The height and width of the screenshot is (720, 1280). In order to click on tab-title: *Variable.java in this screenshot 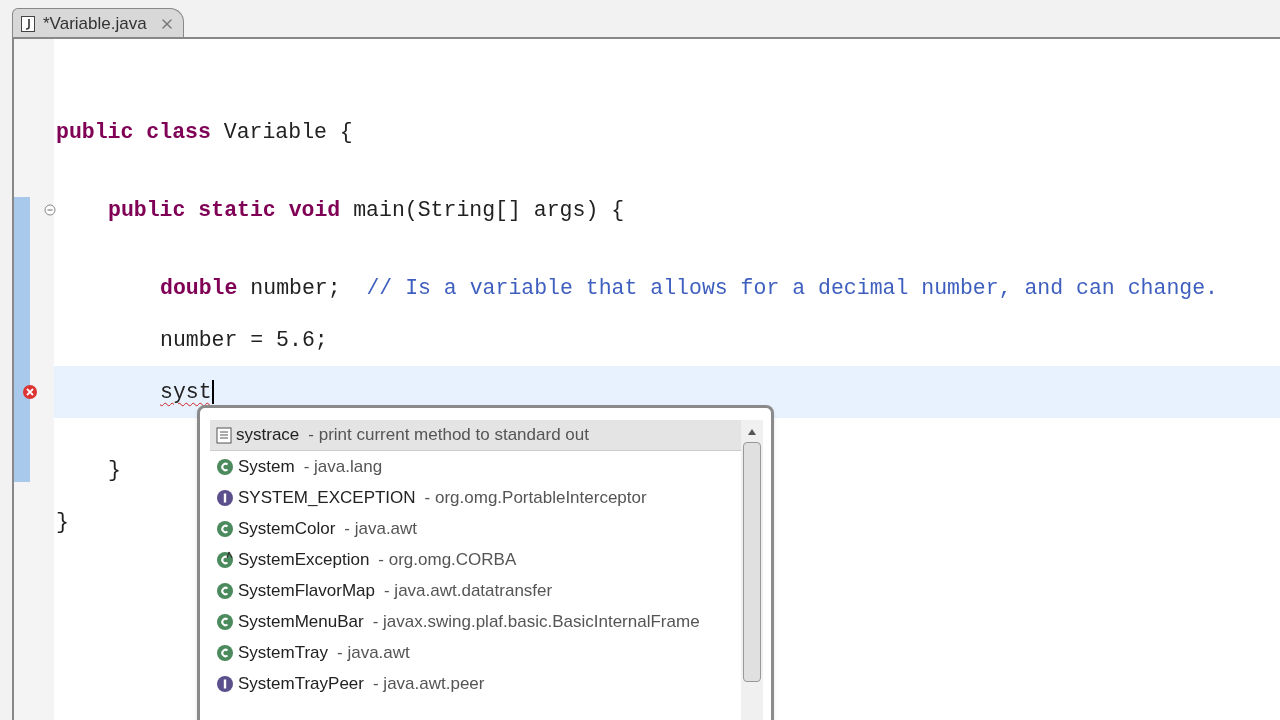, I will do `click(95, 23)`.